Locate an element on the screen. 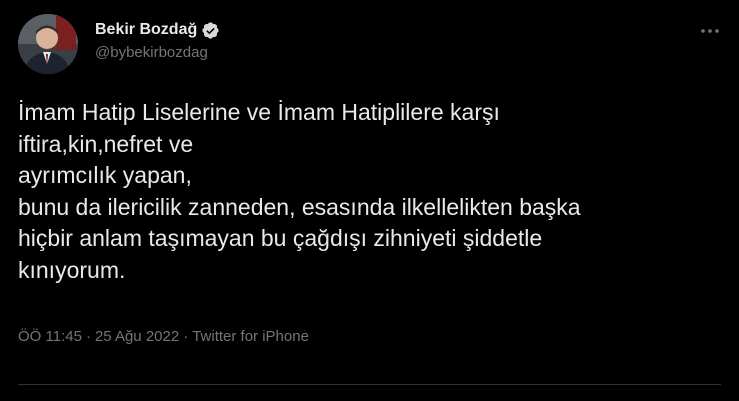 This screenshot has height=401, width=739. more-button is located at coordinates (710, 31).